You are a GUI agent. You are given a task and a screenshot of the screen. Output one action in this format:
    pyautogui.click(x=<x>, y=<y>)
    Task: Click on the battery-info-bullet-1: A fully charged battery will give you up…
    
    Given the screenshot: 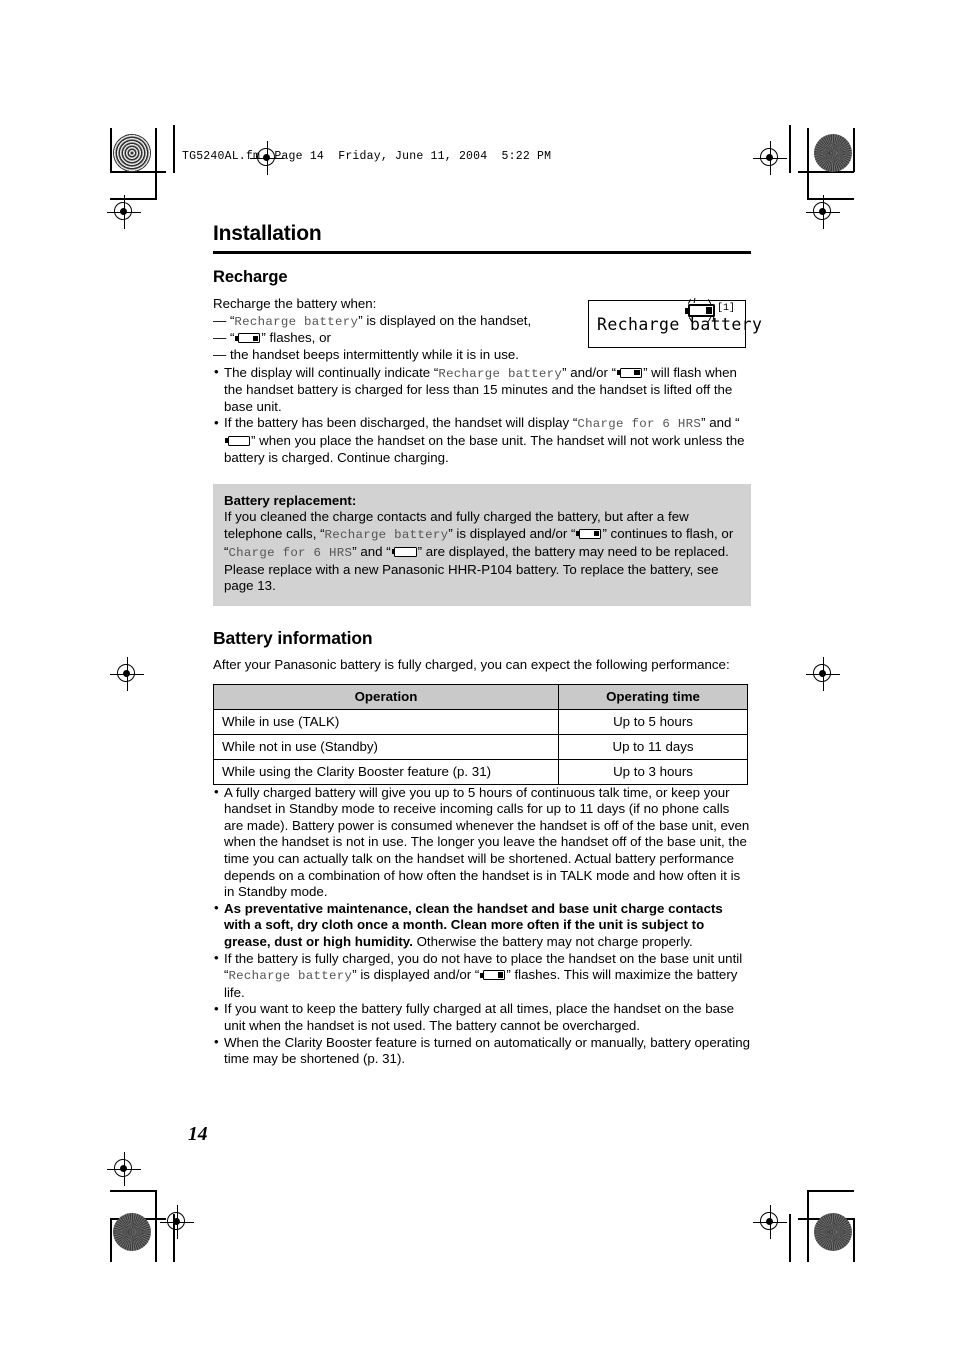 What is the action you would take?
    pyautogui.click(x=482, y=842)
    